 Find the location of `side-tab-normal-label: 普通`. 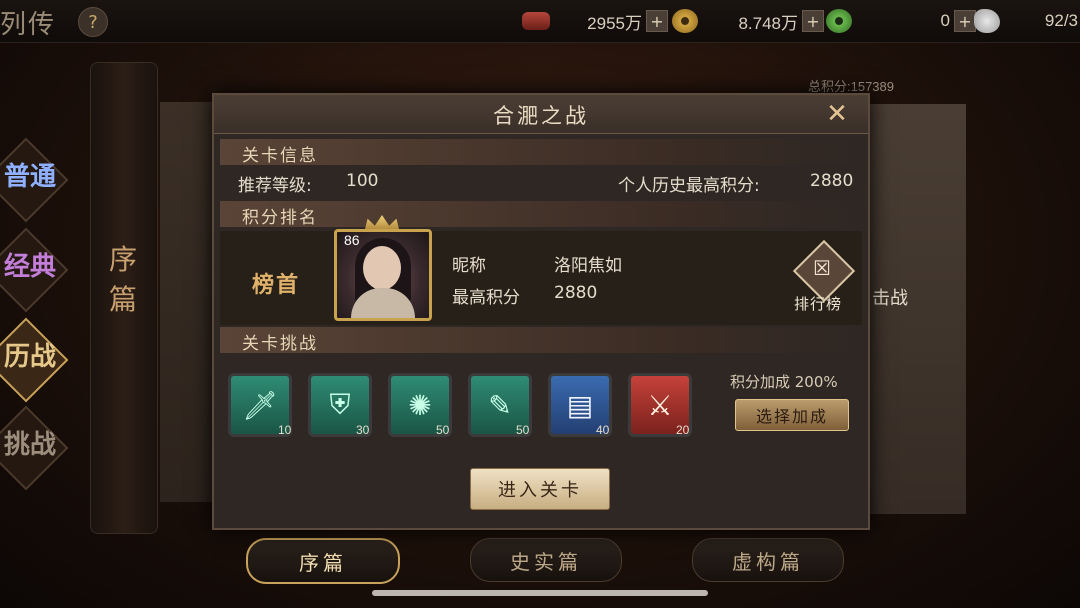

side-tab-normal-label: 普通 is located at coordinates (30, 177).